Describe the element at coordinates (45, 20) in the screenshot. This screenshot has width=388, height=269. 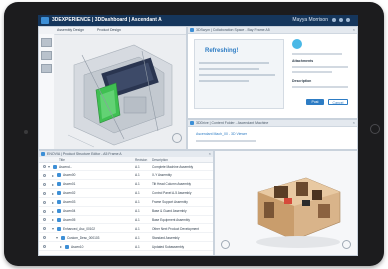
I see `app-logo-icon` at that location.